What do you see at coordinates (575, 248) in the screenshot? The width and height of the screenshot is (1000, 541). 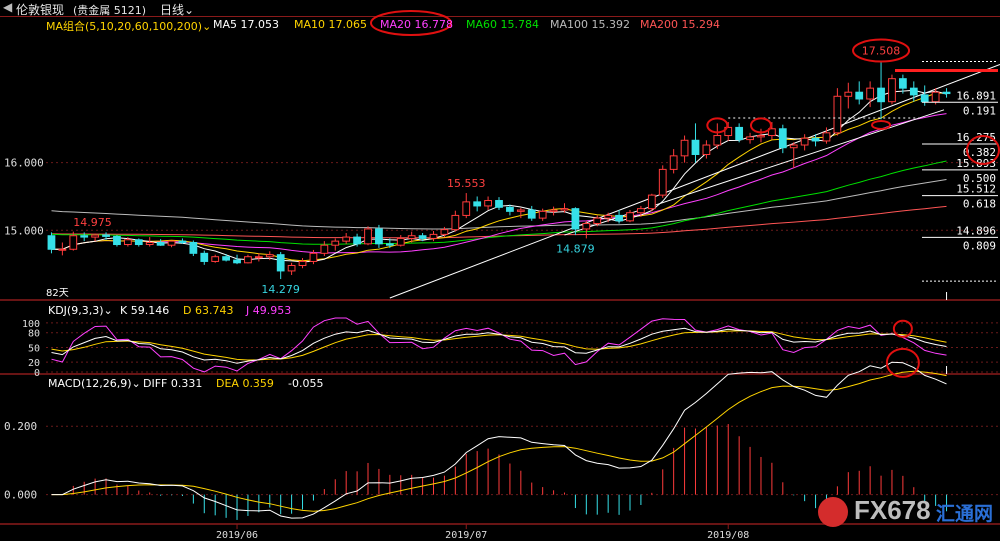 I see `price-annotation: 14.879` at bounding box center [575, 248].